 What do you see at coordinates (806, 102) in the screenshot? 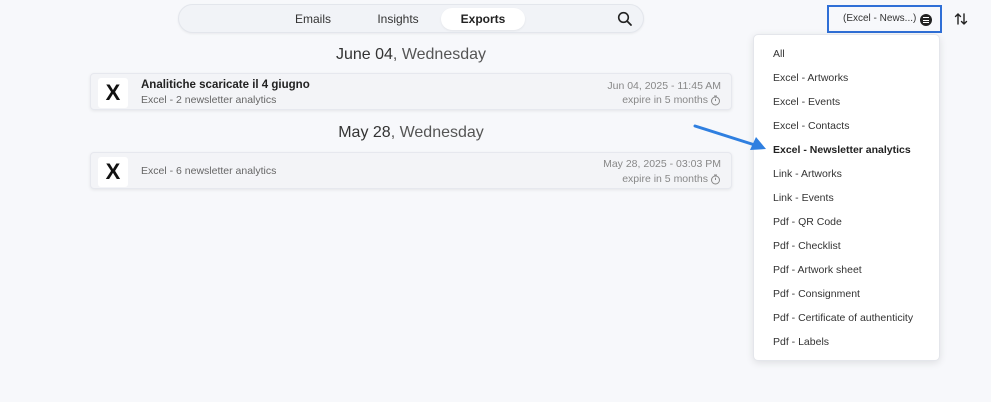
I see `dropdown-option-excel-events: Excel - Events` at bounding box center [806, 102].